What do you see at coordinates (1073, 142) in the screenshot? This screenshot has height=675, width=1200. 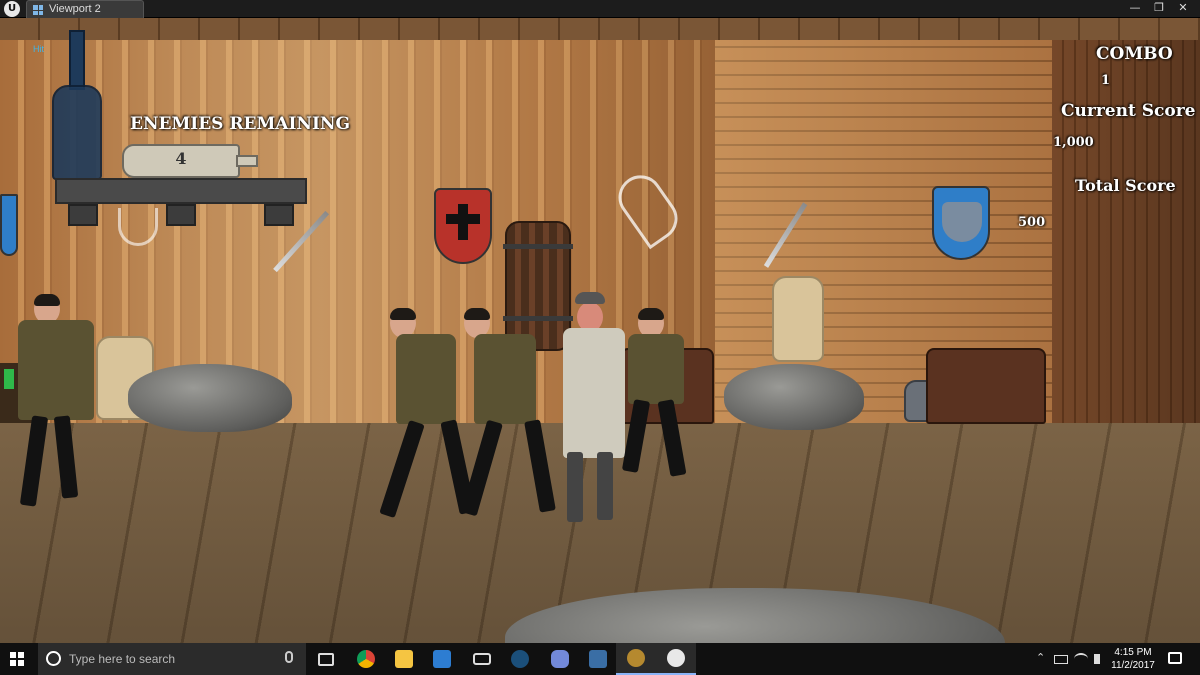 I see `current-score-value: 1,000` at bounding box center [1073, 142].